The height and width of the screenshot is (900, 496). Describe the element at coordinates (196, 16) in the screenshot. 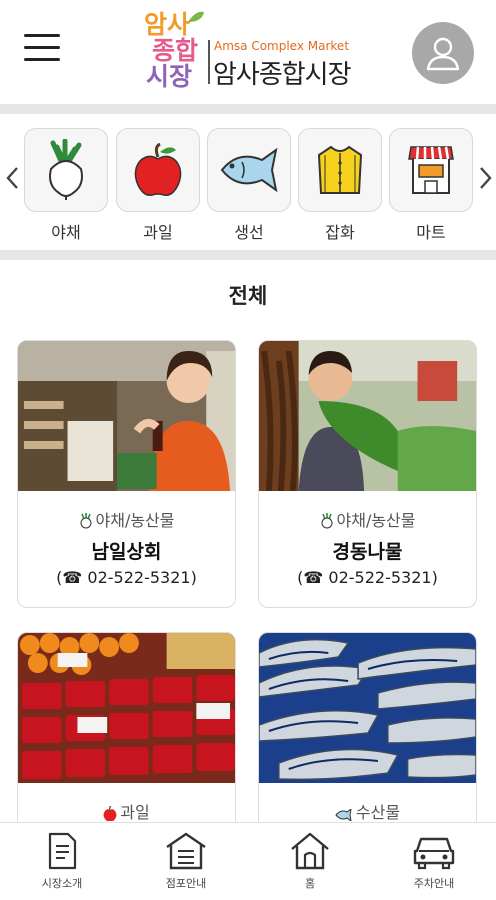

I see `logo-leaf-icon` at that location.